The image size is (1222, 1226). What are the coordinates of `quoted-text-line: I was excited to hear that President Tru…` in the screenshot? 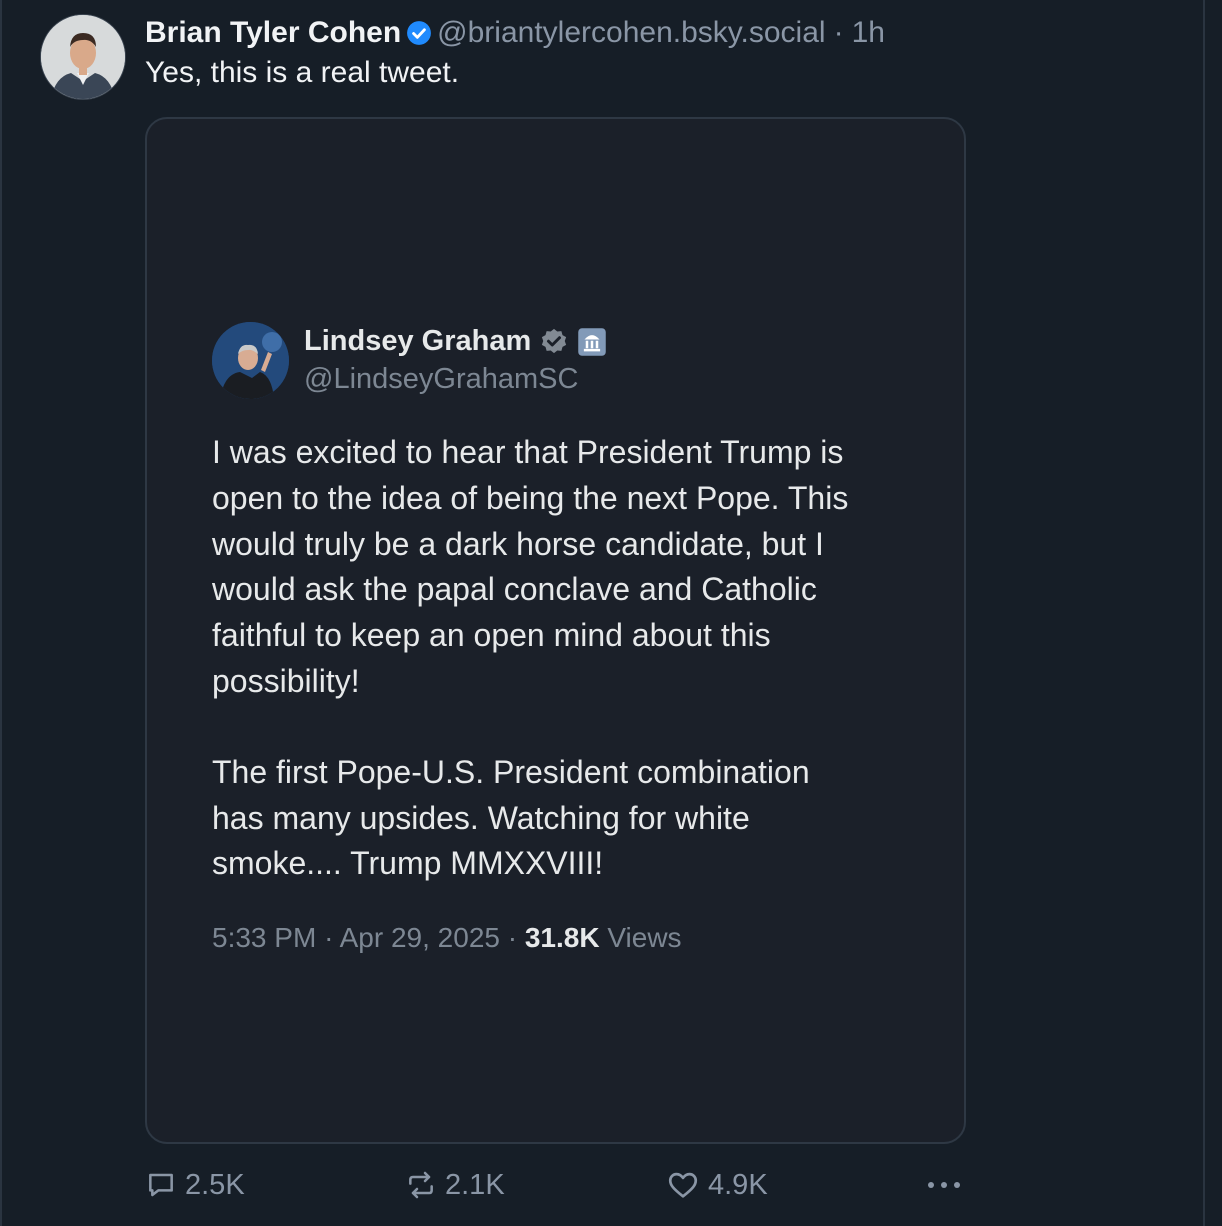 It's located at (528, 452).